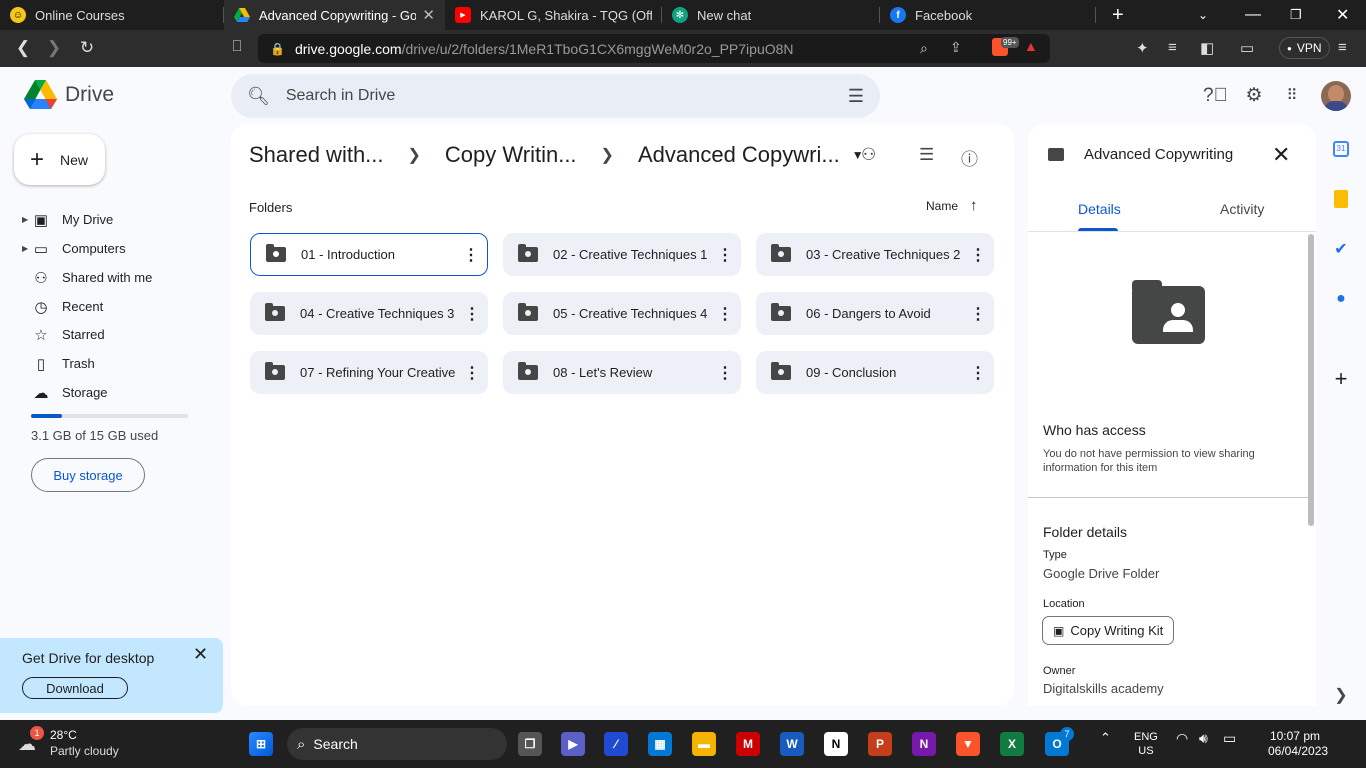 Image resolution: width=1366 pixels, height=768 pixels. What do you see at coordinates (924, 48) in the screenshot?
I see `zoom-icon: ⌕` at bounding box center [924, 48].